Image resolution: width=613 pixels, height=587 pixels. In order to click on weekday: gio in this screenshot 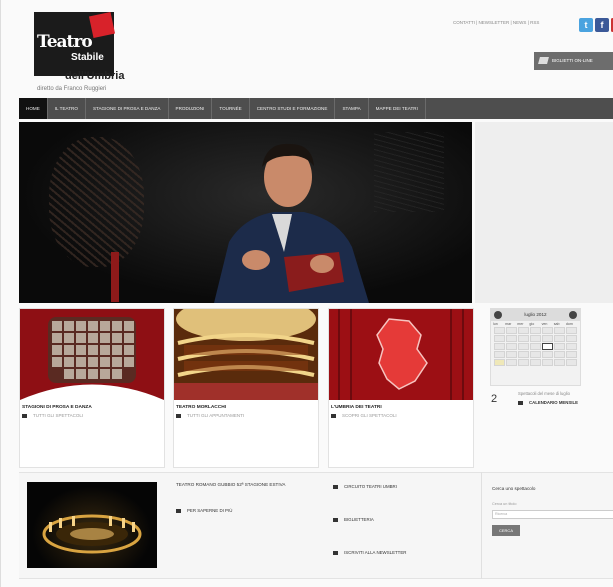, I will do `click(532, 324)`.